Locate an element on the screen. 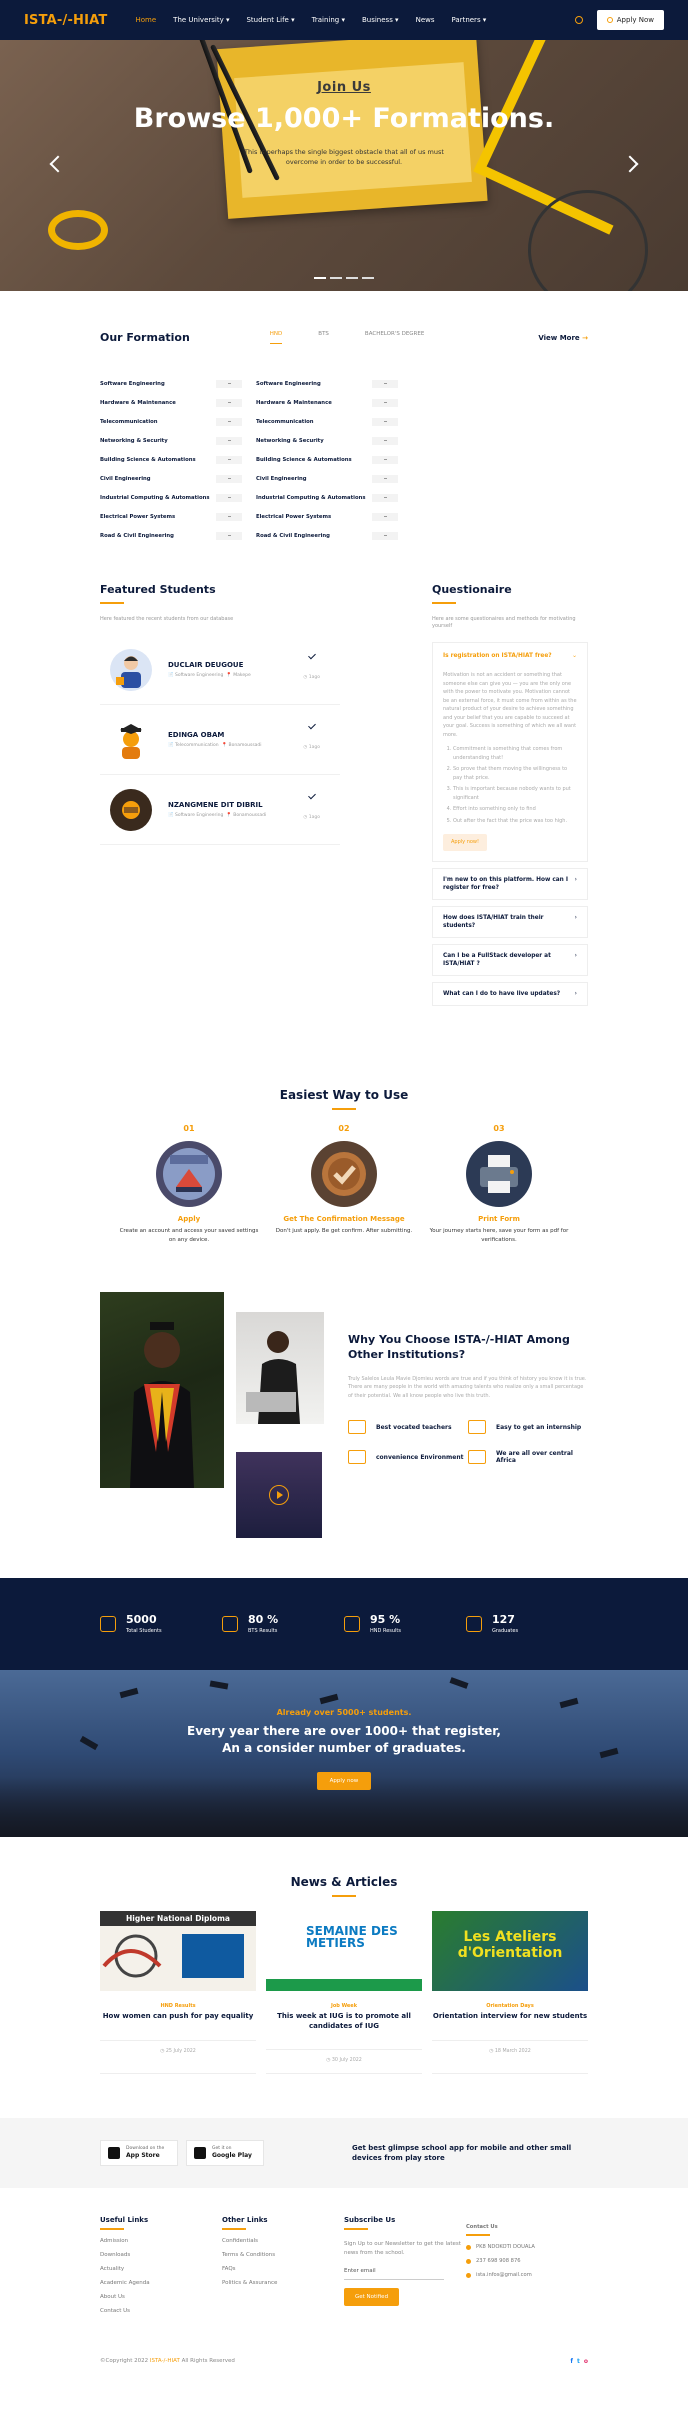 The image size is (688, 2414). contact-address: PK8 NDOKOTI DOUALA is located at coordinates (527, 2247).